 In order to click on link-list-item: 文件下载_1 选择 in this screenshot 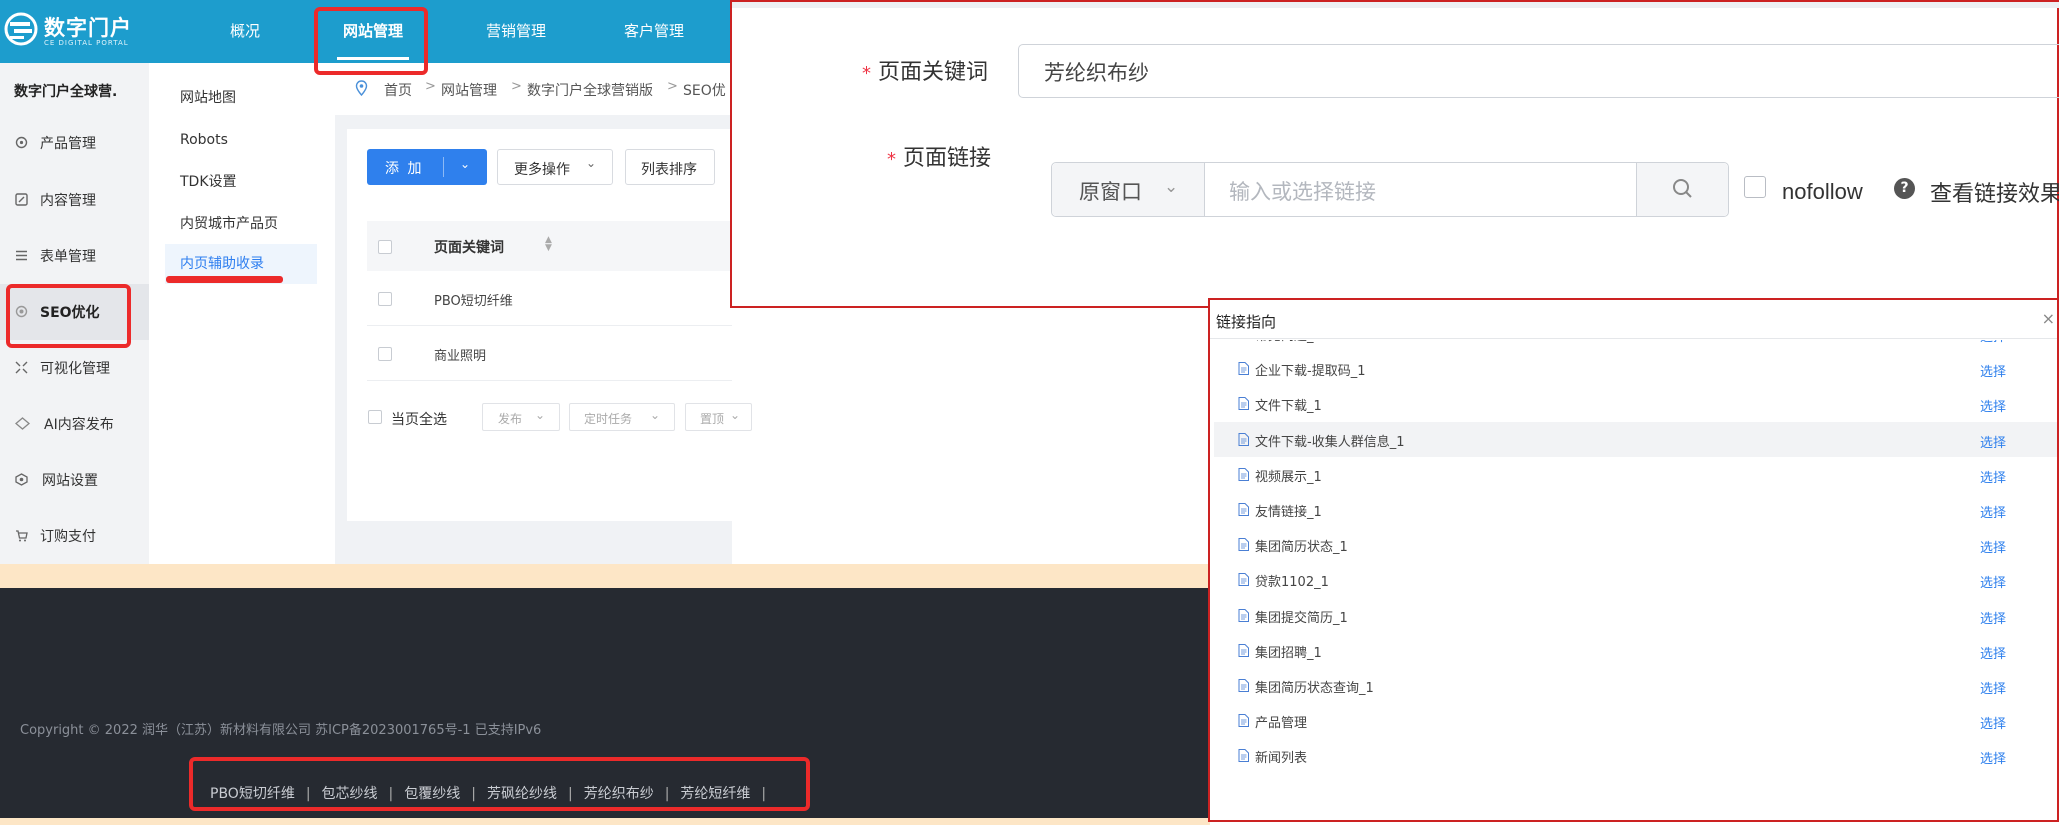, I will do `click(1635, 403)`.